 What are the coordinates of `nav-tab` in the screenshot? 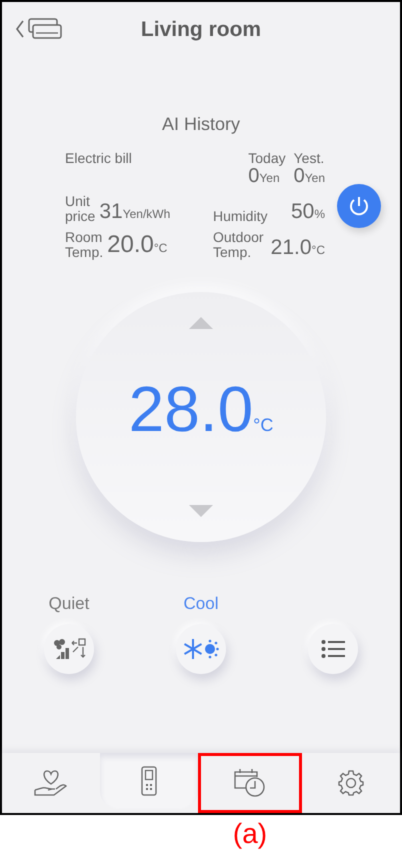 It's located at (250, 783).